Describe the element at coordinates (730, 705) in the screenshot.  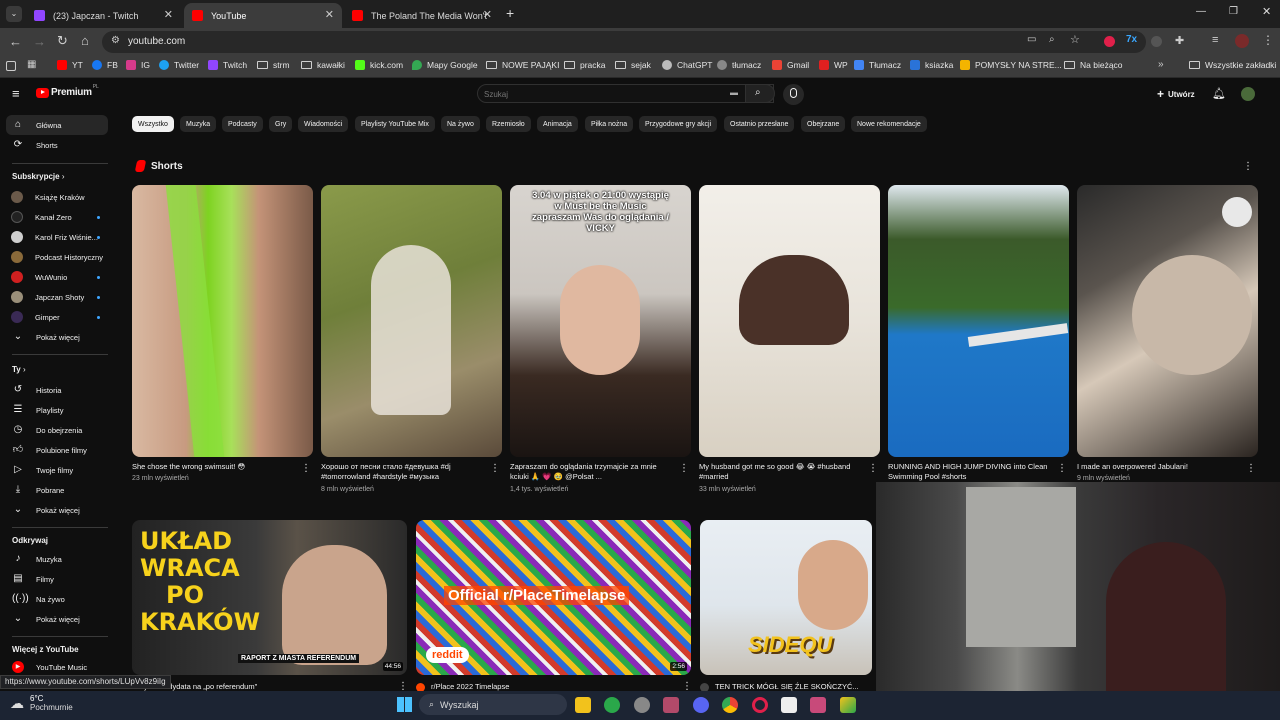
I see `chrome-icon` at that location.